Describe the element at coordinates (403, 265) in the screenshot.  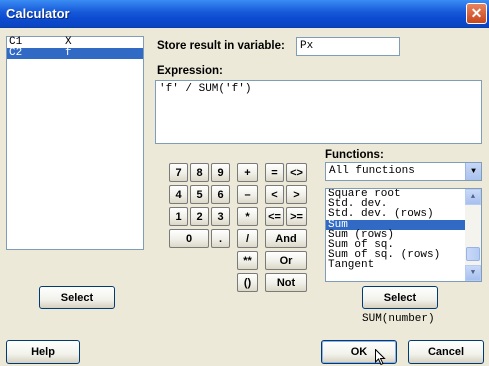
I see `function-item: Tangent` at that location.